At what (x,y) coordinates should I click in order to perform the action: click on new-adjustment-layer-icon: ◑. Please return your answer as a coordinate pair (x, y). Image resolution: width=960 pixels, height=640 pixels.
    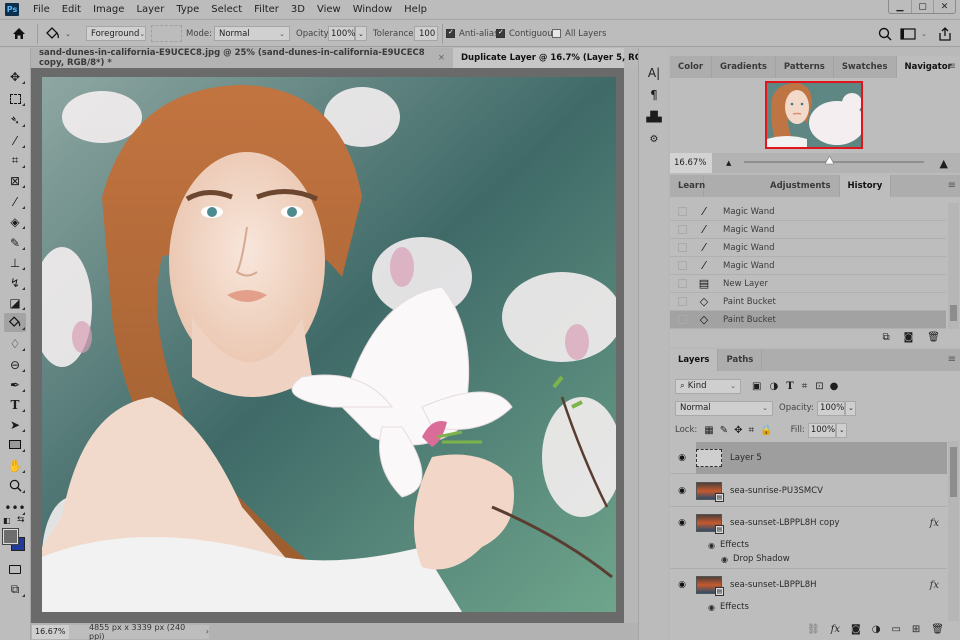
    Looking at the image, I should click on (876, 629).